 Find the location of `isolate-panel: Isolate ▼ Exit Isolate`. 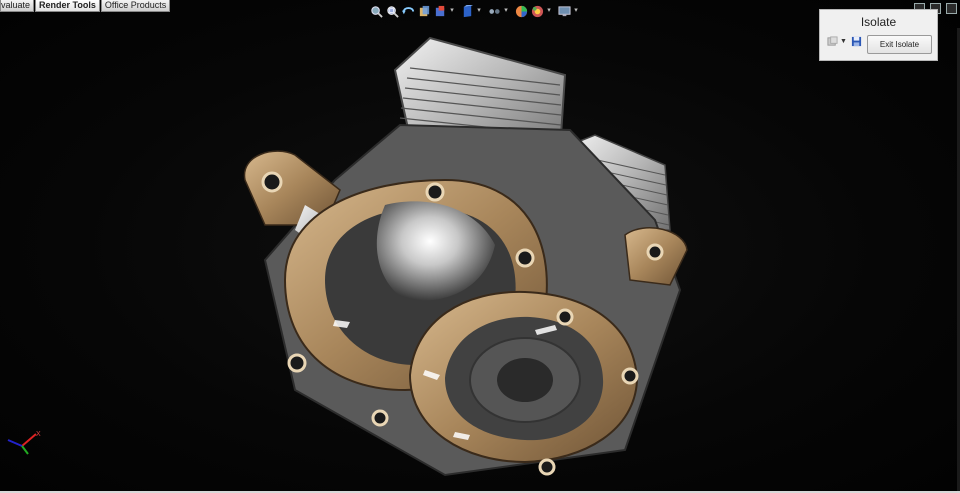

isolate-panel: Isolate ▼ Exit Isolate is located at coordinates (878, 35).